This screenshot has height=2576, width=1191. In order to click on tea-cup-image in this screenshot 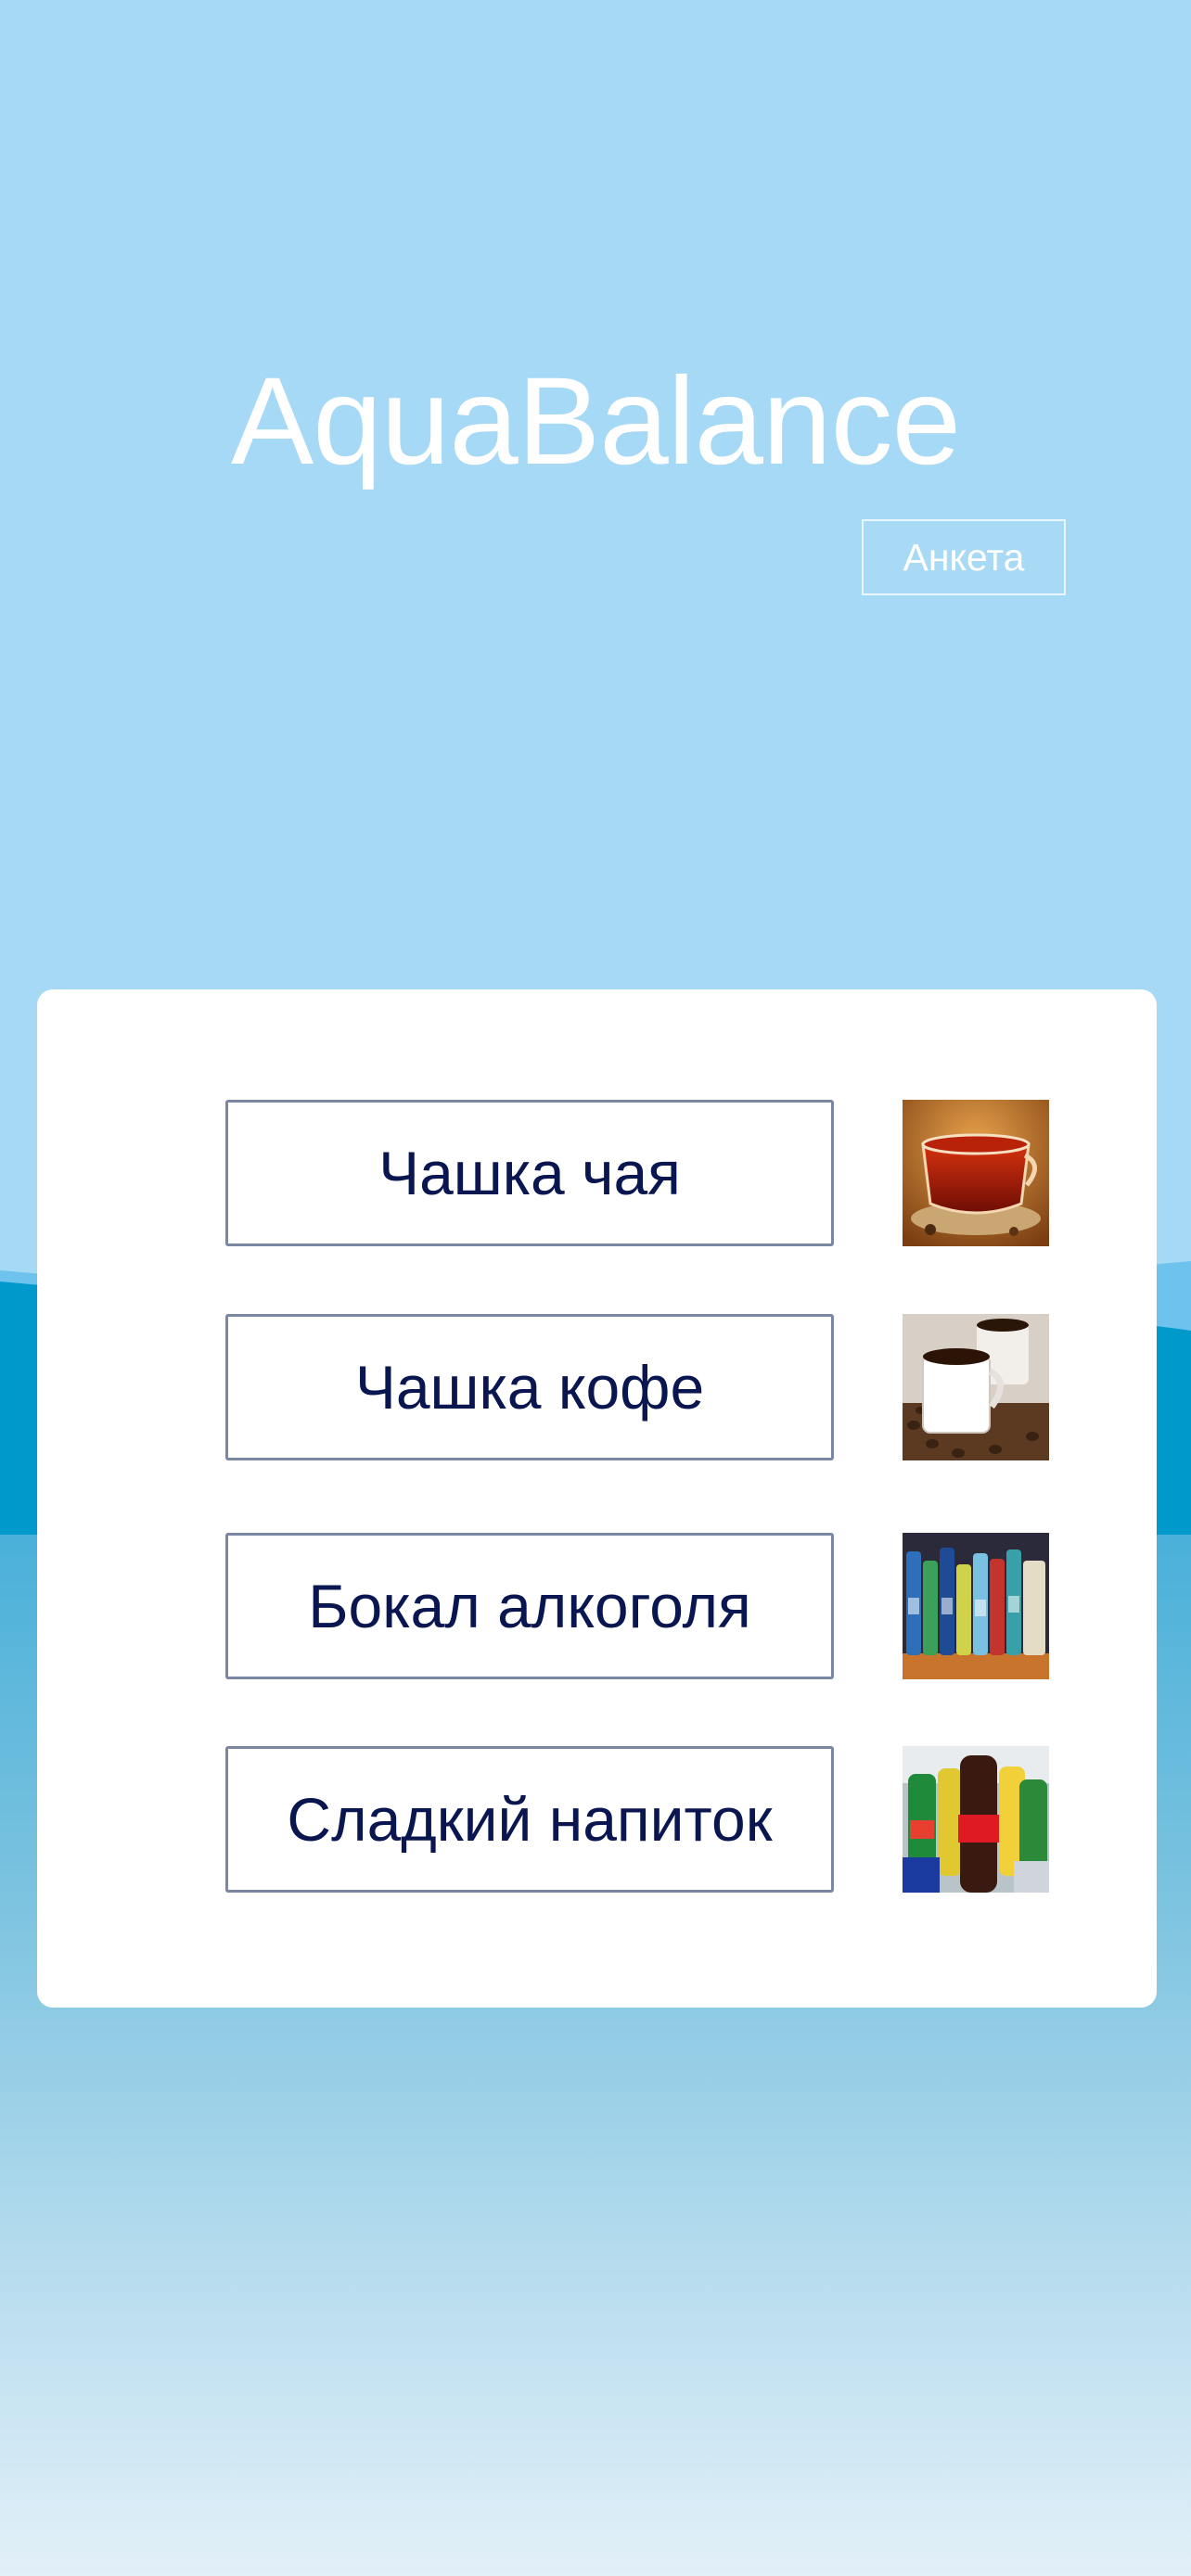, I will do `click(976, 1173)`.